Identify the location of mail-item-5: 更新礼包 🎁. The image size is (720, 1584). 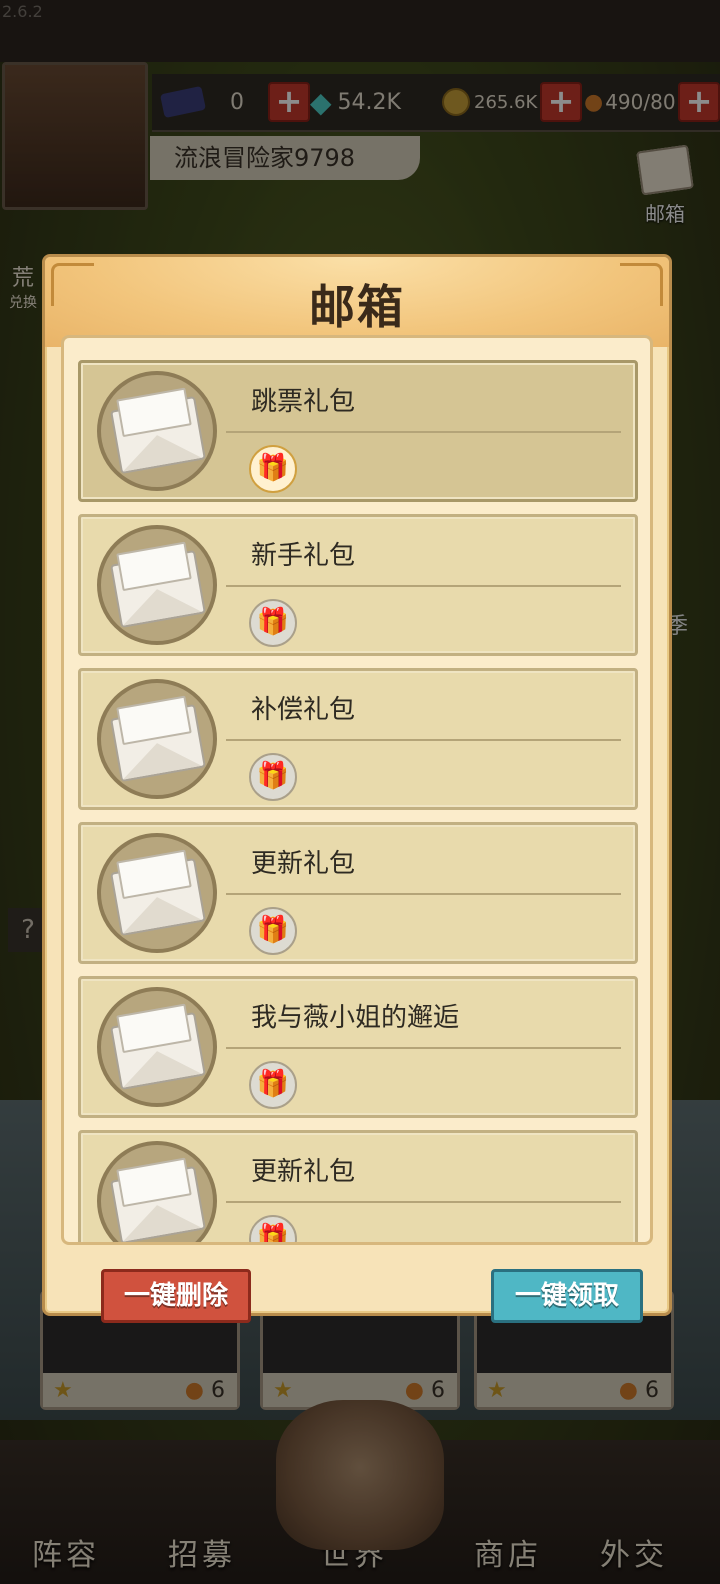
(358, 1186).